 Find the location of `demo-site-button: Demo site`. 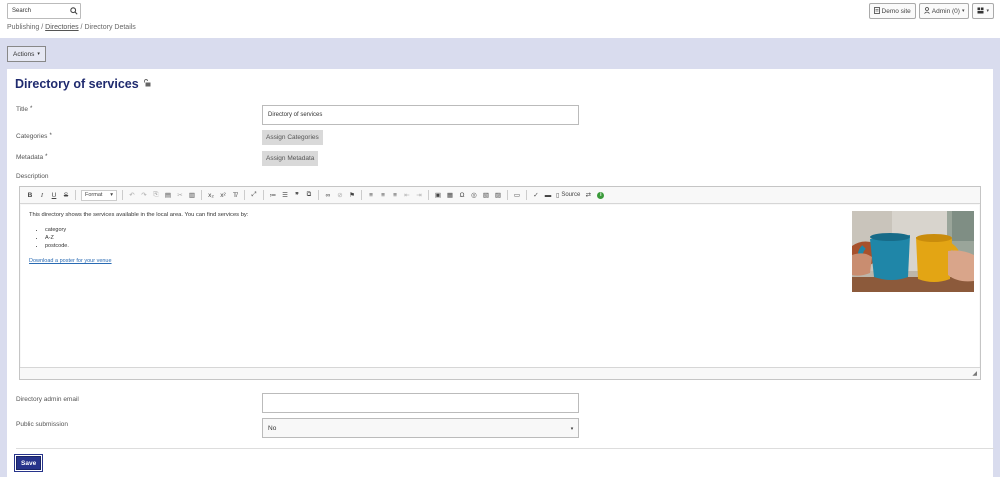

demo-site-button: Demo site is located at coordinates (892, 11).